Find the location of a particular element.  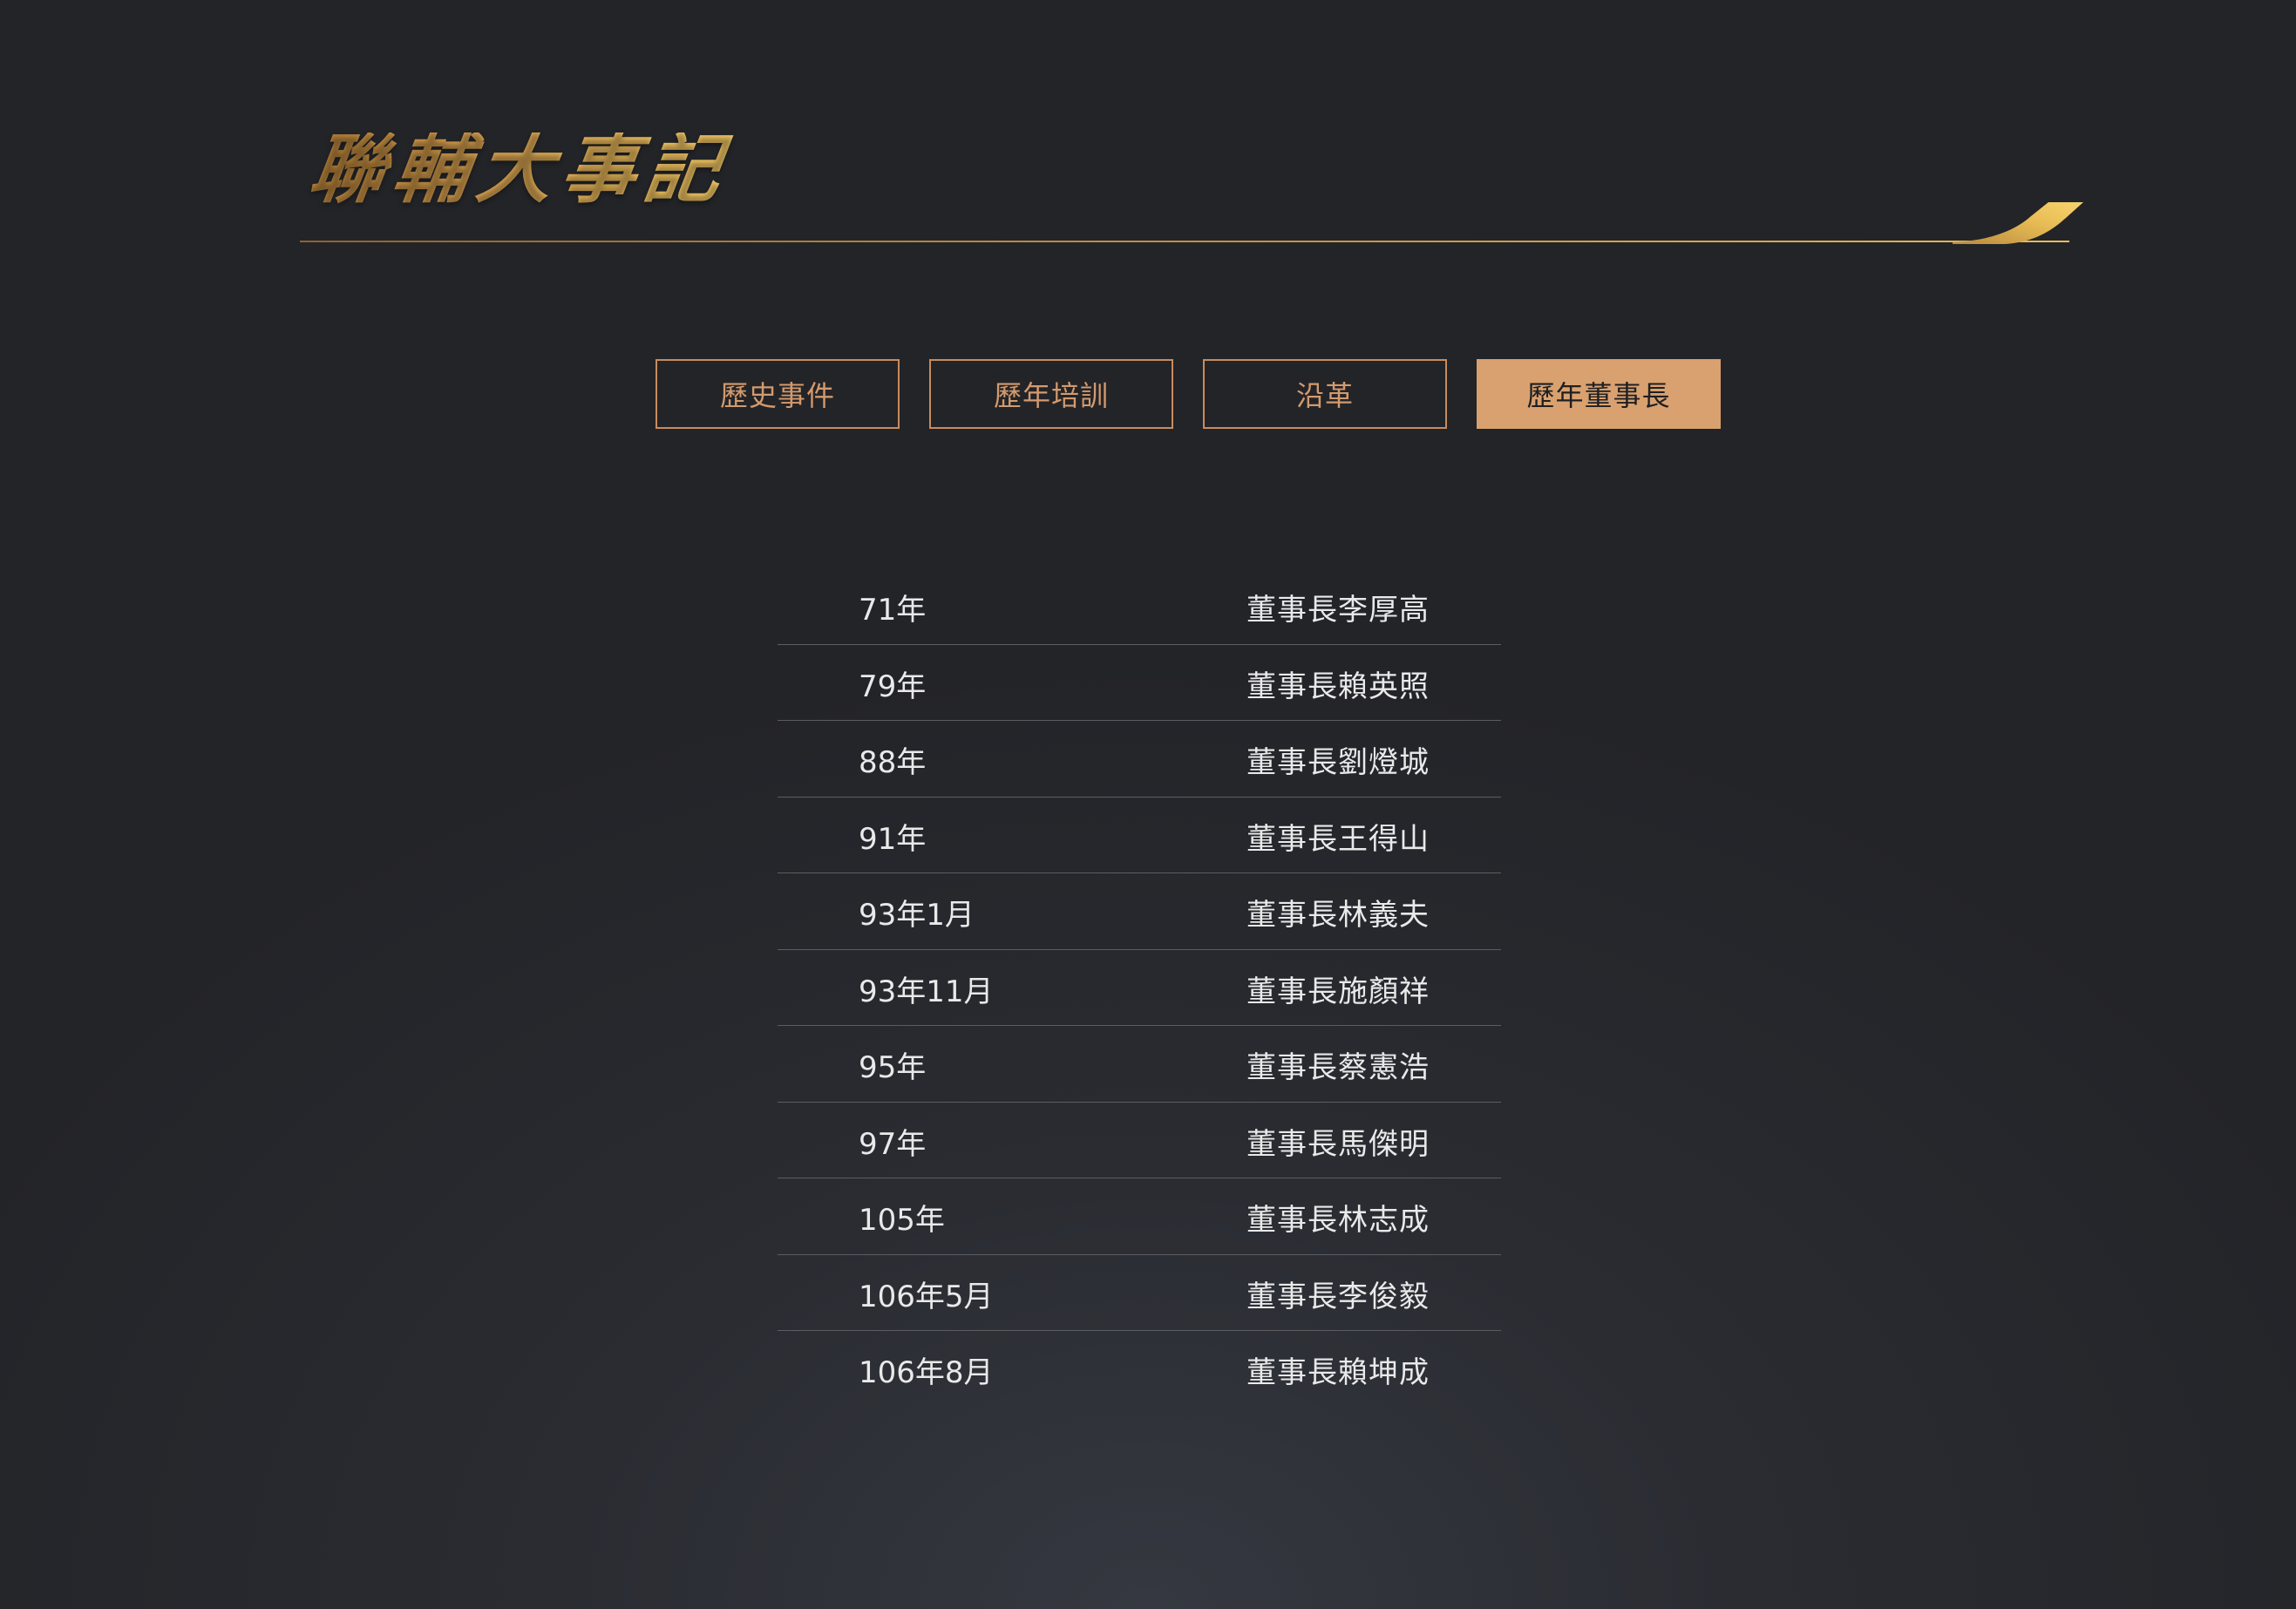

chairman-name-cell: 董事長王得山 is located at coordinates (1338, 839).